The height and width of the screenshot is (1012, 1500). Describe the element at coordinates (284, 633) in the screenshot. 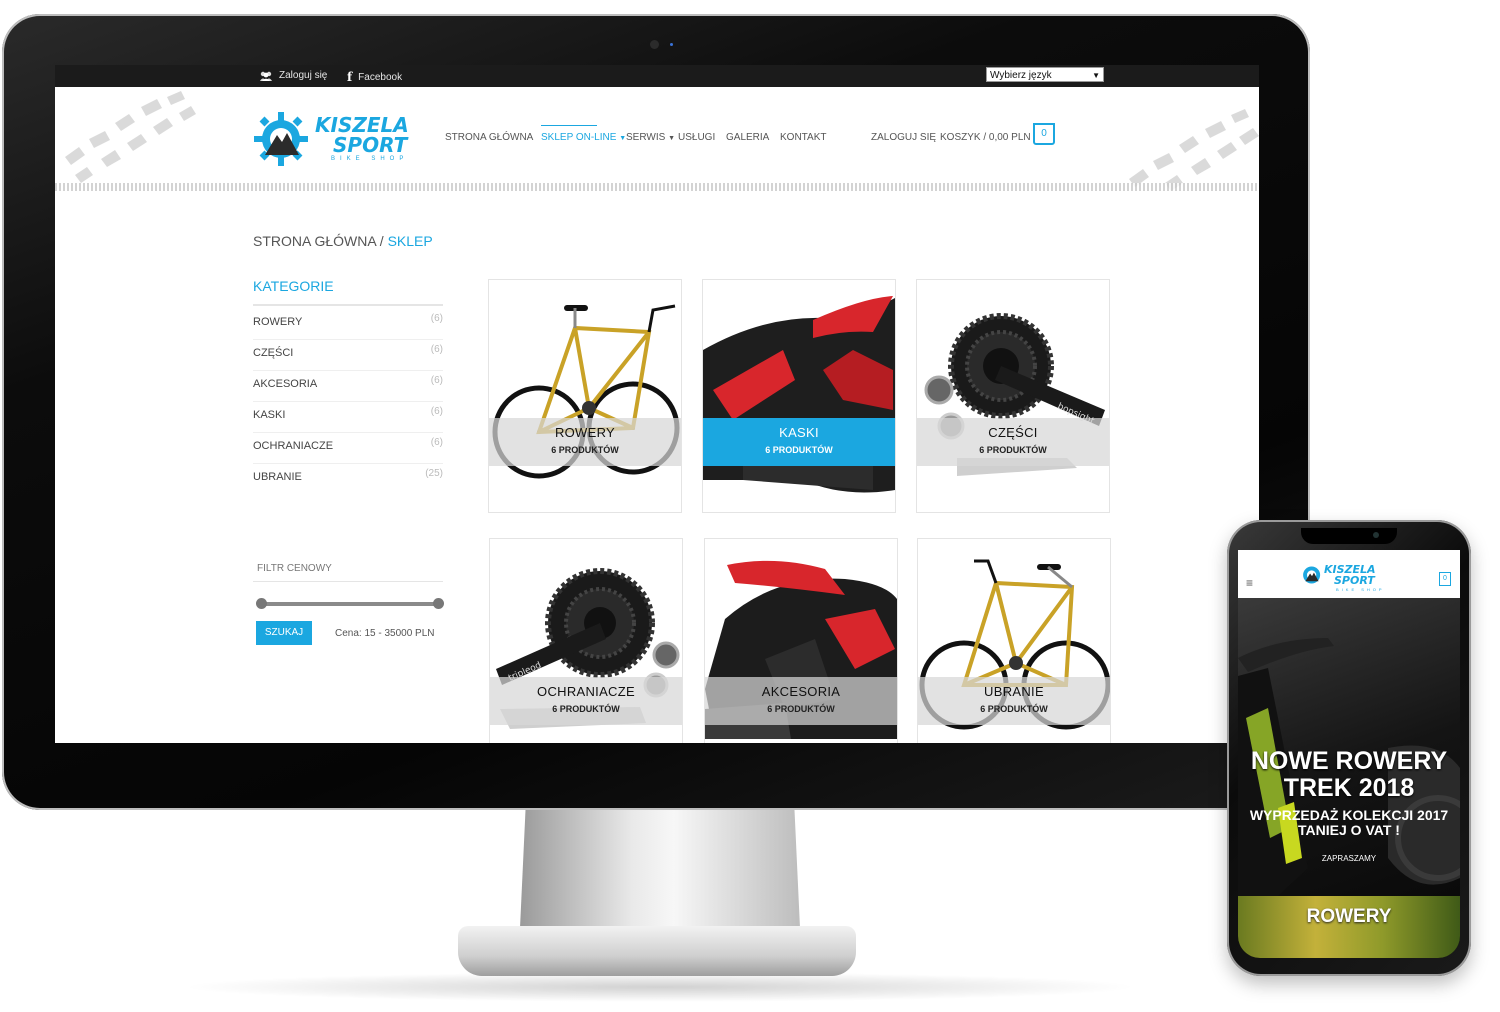

I see `search-button: SZUKAJ` at that location.